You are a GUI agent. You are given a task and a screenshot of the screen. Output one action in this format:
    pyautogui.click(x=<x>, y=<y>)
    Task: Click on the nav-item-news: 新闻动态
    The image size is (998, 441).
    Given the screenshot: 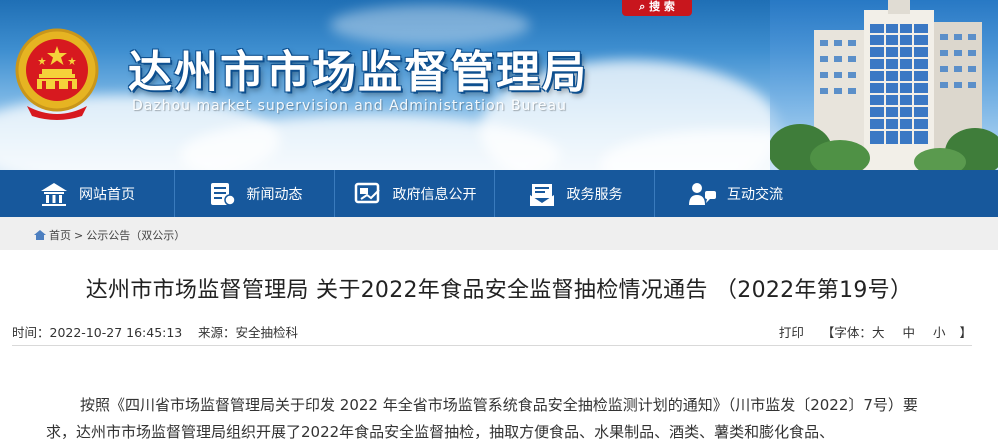 What is the action you would take?
    pyautogui.click(x=255, y=193)
    